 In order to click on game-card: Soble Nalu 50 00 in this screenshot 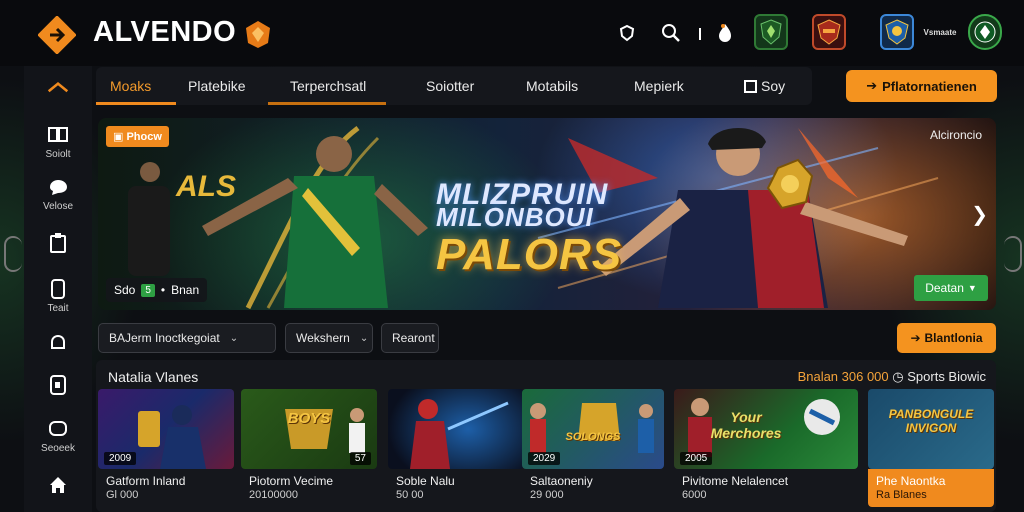, I will do `click(456, 448)`.